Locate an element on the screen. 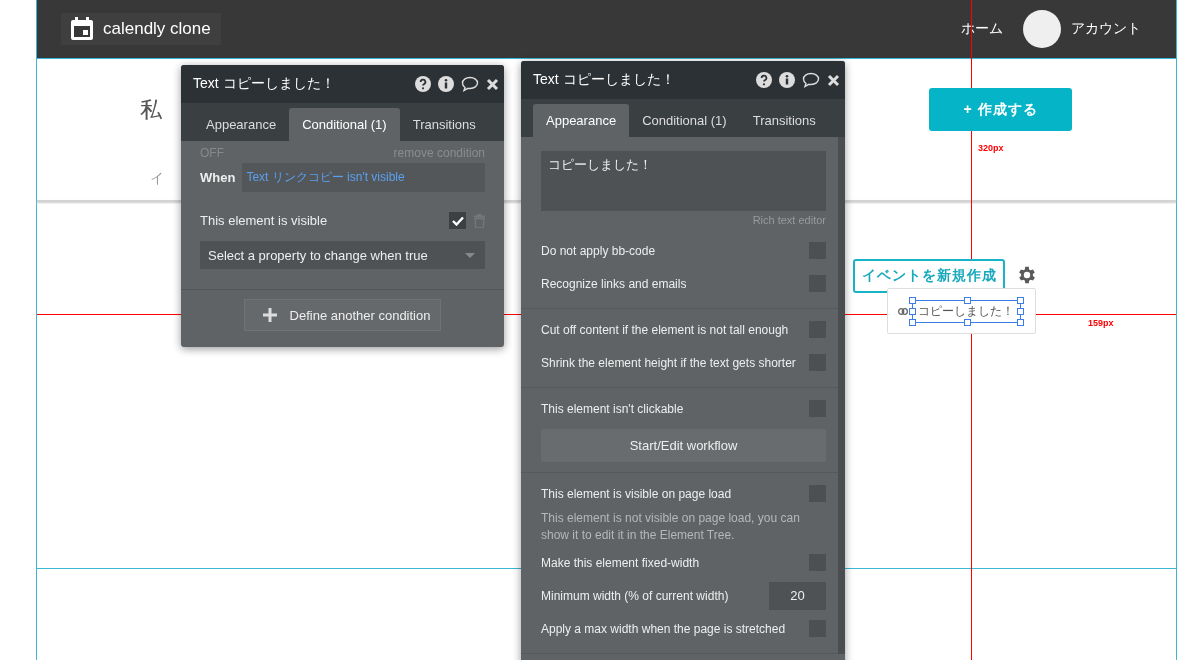 Image resolution: width=1200 pixels, height=660 pixels. calendar-icon is located at coordinates (82, 29).